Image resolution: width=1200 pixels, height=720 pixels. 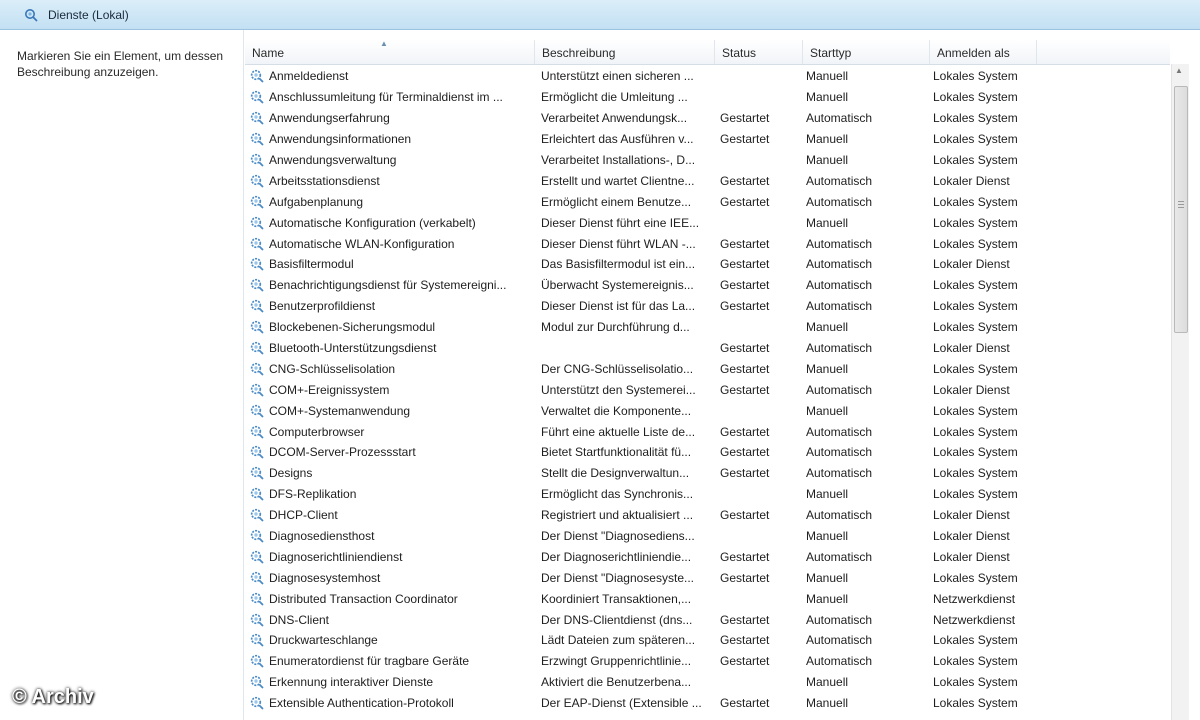 What do you see at coordinates (390, 264) in the screenshot?
I see `cell-name: Basisfiltermodul` at bounding box center [390, 264].